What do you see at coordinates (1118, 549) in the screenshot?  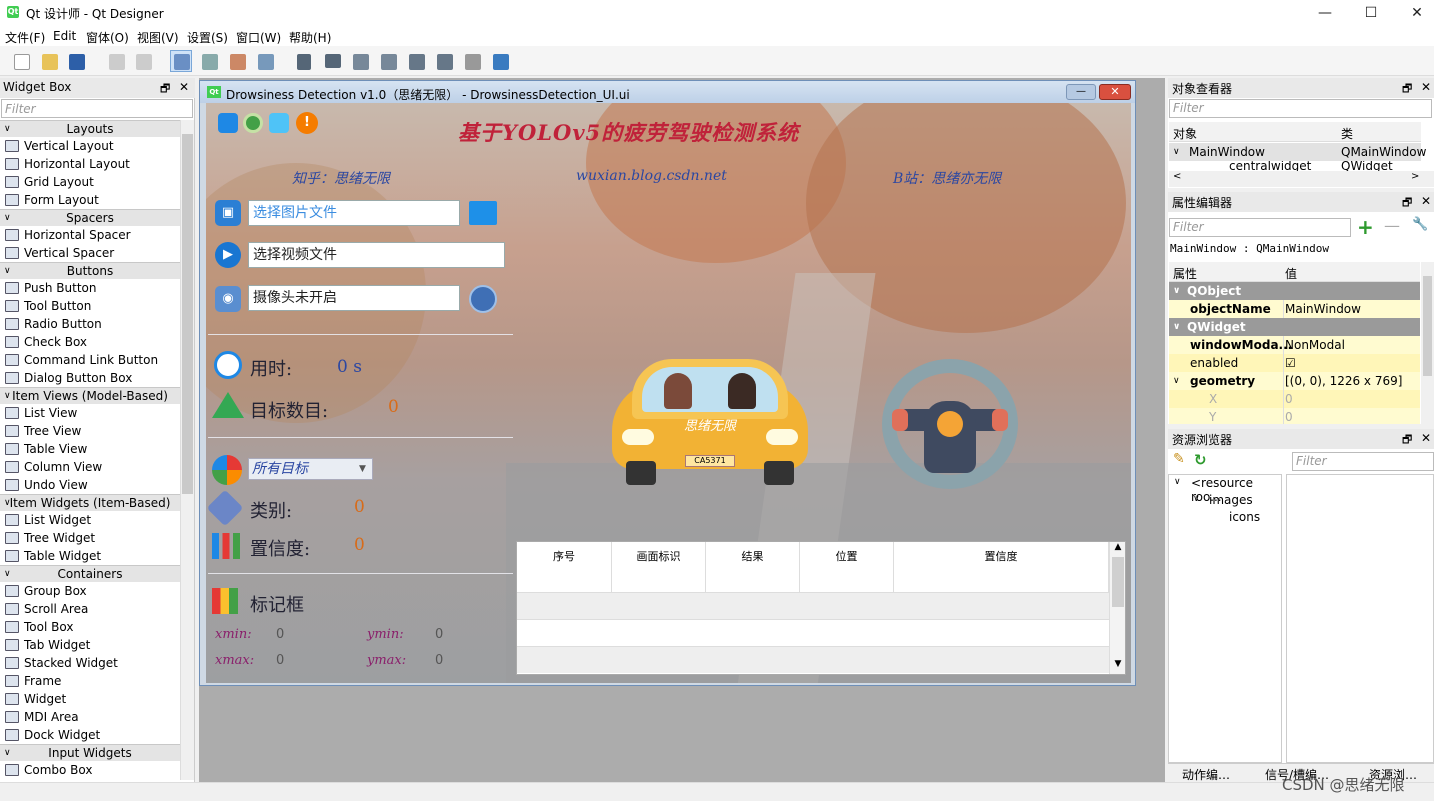 I see `scroll-up-icon: ▲` at bounding box center [1118, 549].